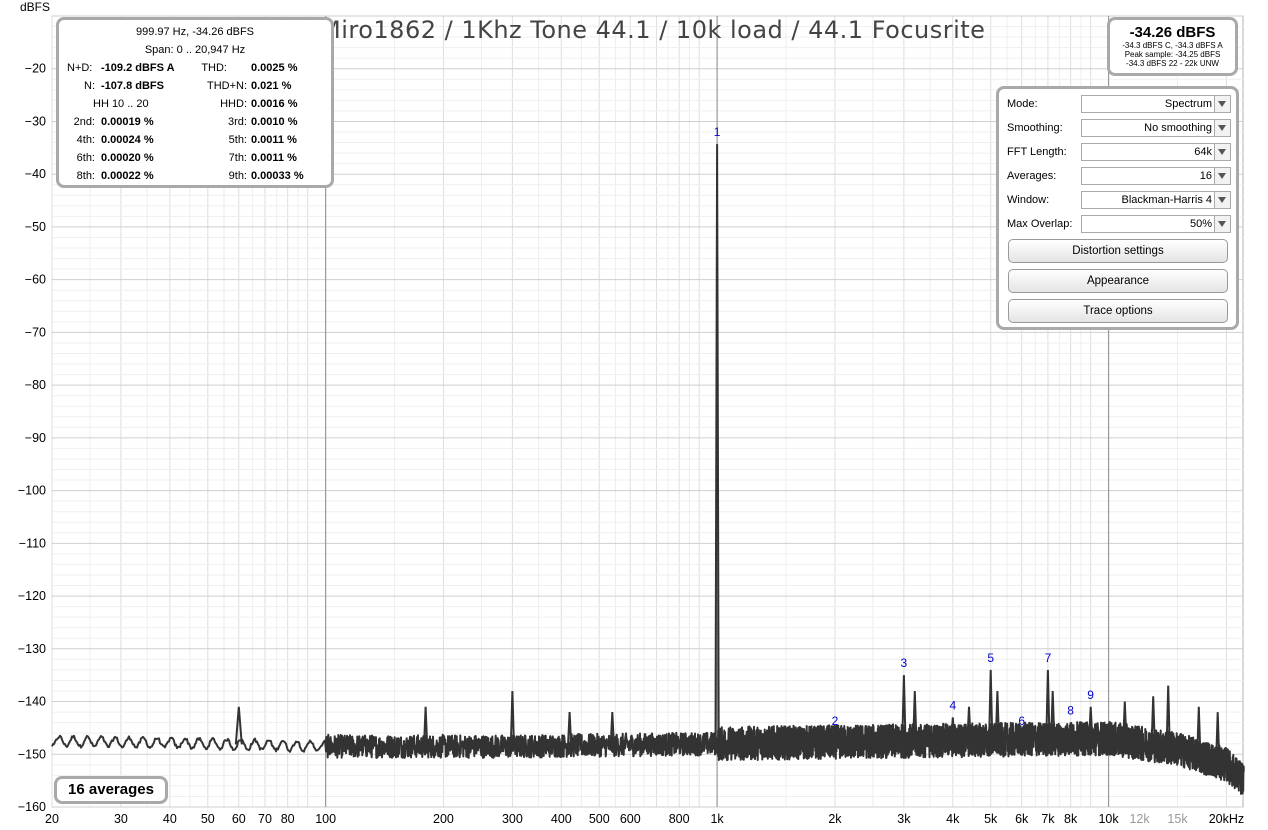 This screenshot has height=830, width=1268. Describe the element at coordinates (1156, 176) in the screenshot. I see `averages-select: 16` at that location.